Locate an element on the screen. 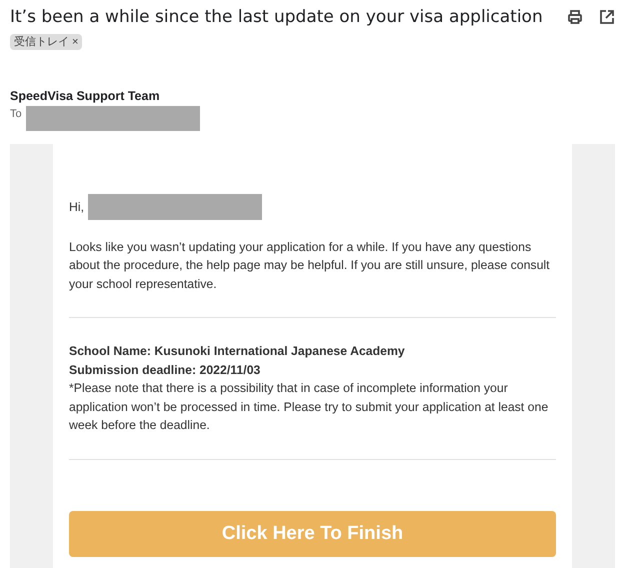  print-icon is located at coordinates (575, 17).